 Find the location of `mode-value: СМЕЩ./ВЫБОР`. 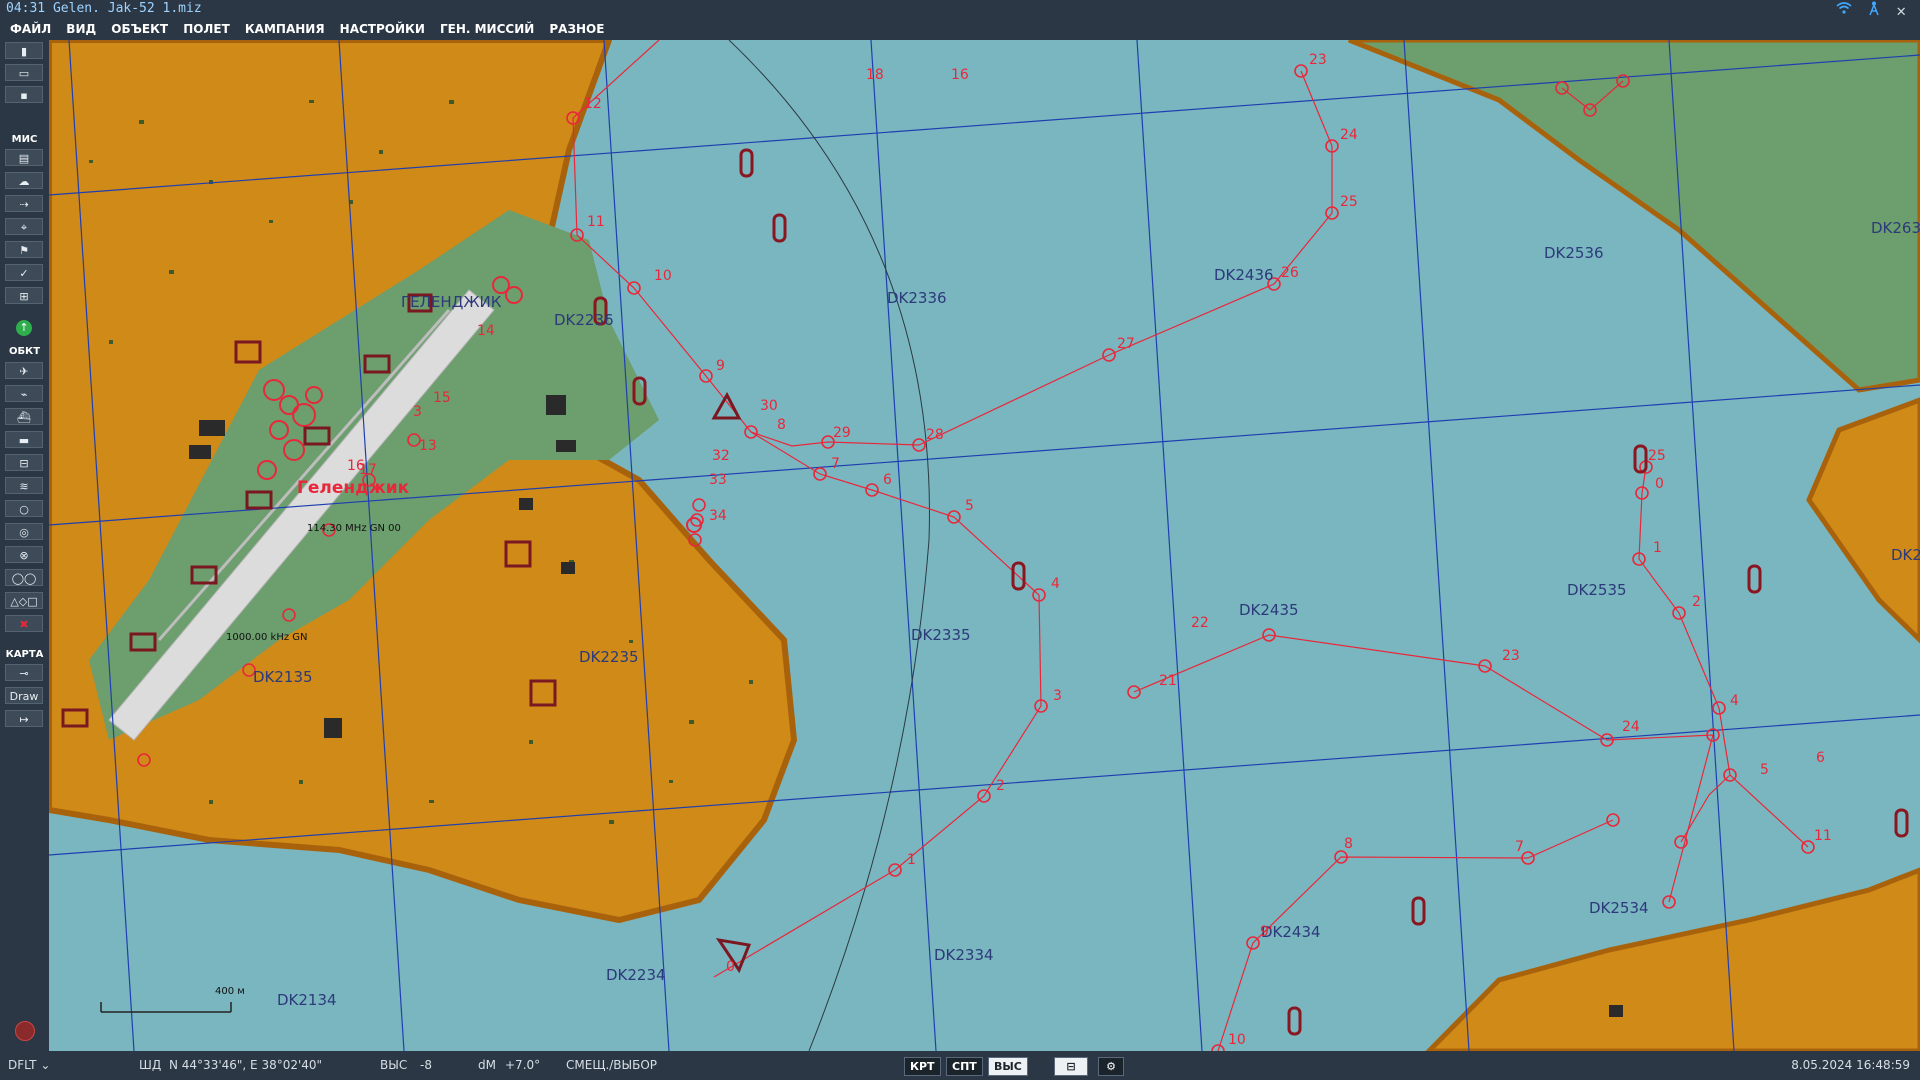

mode-value: СМЕЩ./ВЫБОР is located at coordinates (612, 1065).